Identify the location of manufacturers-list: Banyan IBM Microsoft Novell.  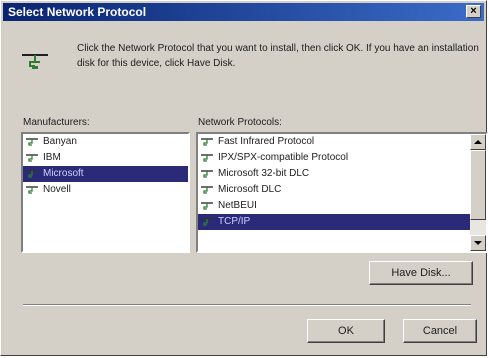
(105, 192).